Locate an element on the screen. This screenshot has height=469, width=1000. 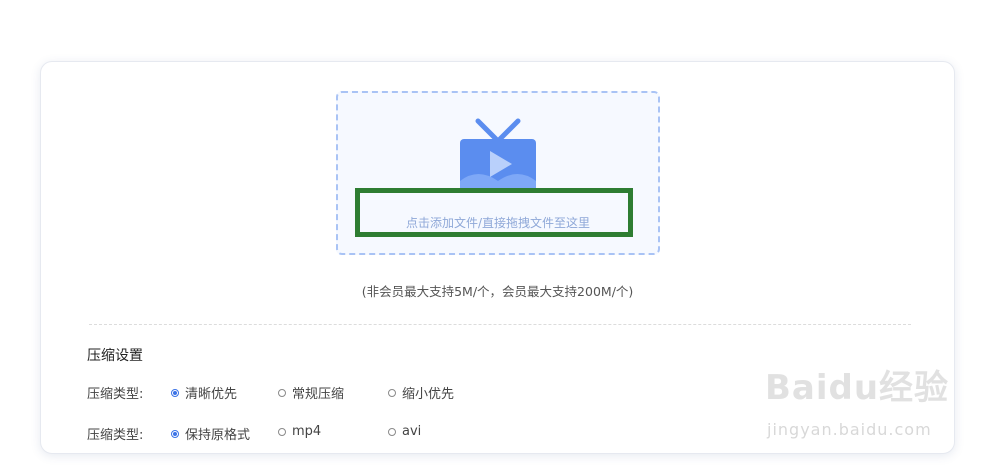
divider is located at coordinates (500, 324).